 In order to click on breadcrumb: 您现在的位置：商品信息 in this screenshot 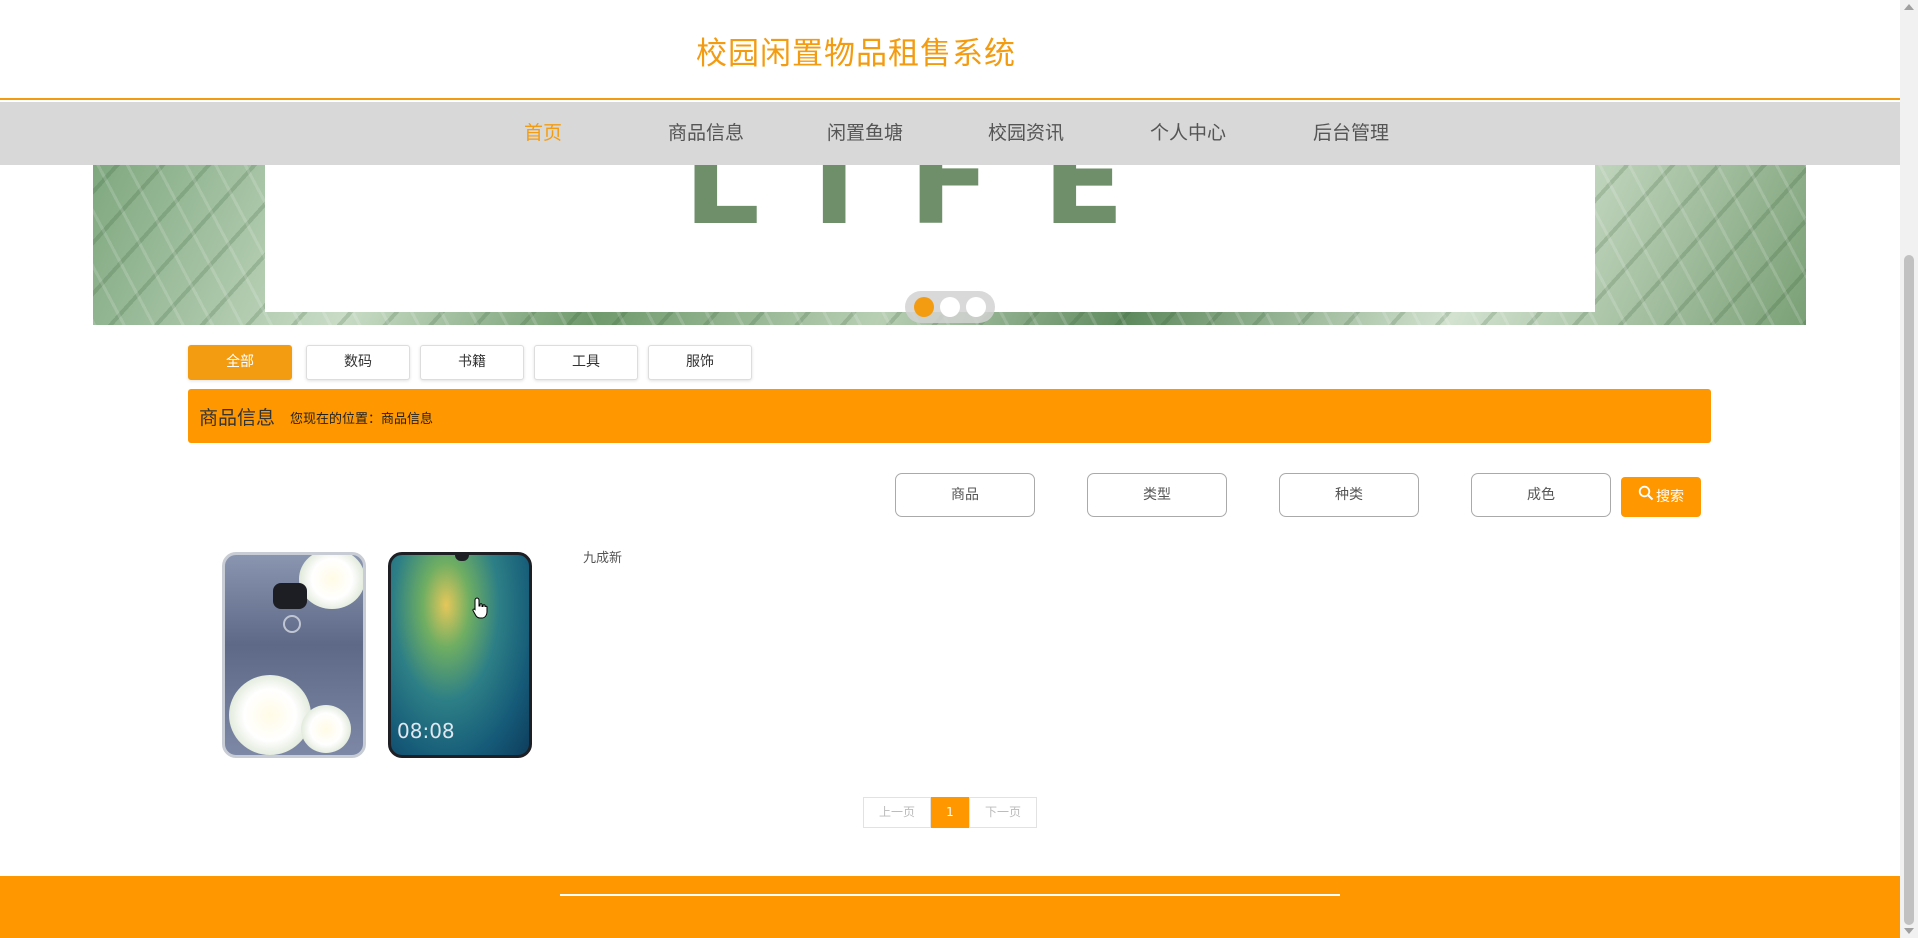, I will do `click(362, 419)`.